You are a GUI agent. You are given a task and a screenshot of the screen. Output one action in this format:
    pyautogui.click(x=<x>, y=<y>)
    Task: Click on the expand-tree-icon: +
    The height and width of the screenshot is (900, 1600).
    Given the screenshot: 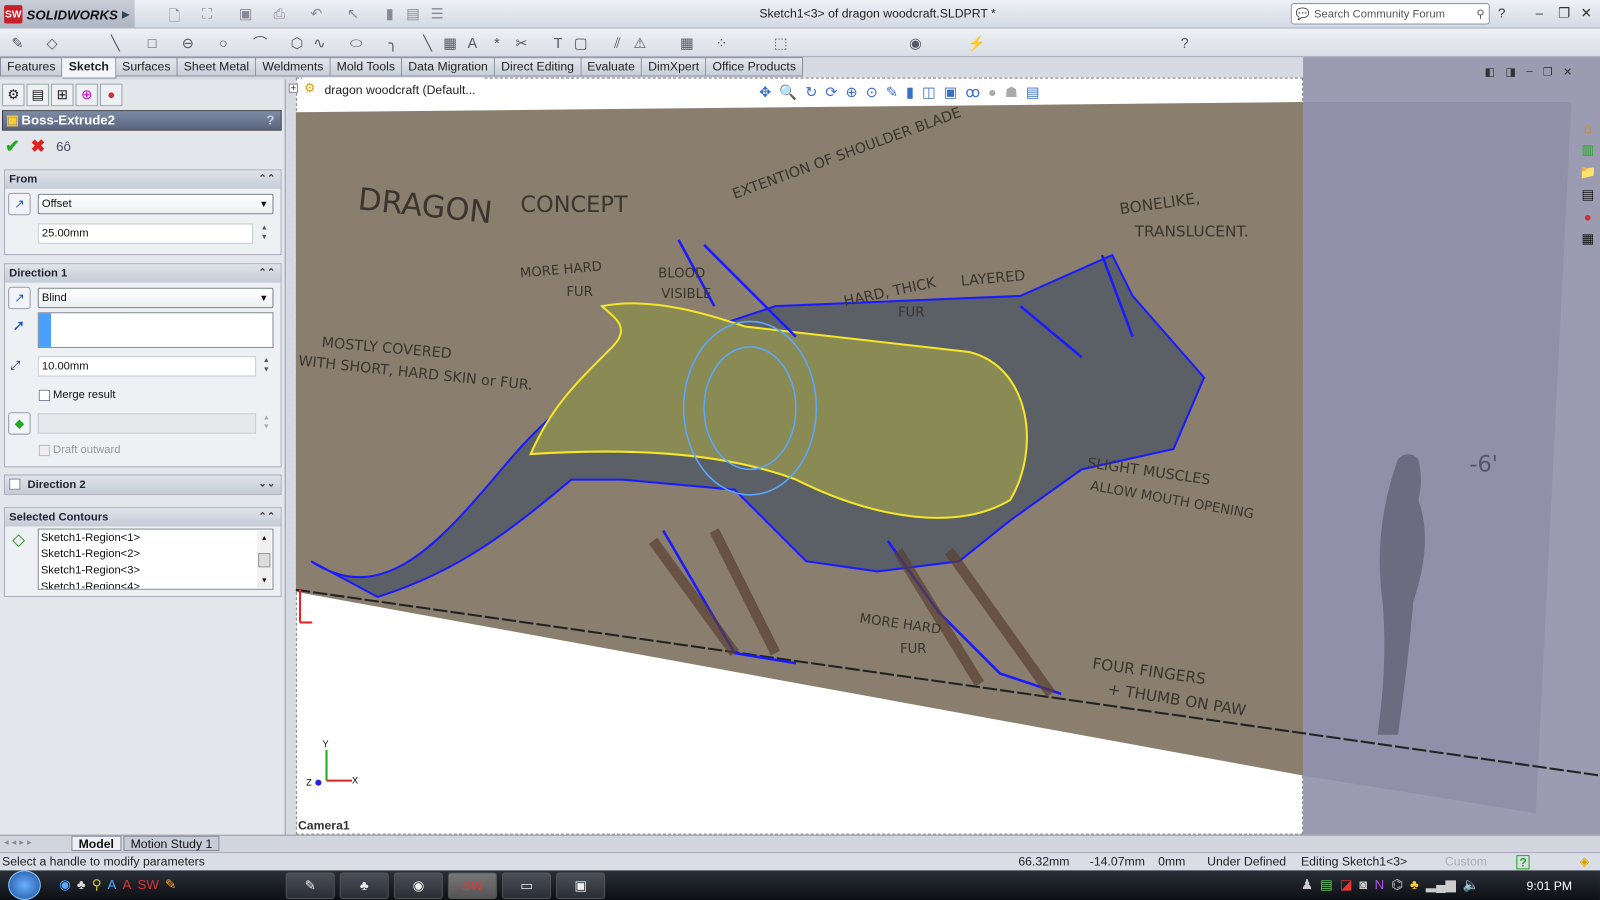 What is the action you would take?
    pyautogui.click(x=293, y=88)
    